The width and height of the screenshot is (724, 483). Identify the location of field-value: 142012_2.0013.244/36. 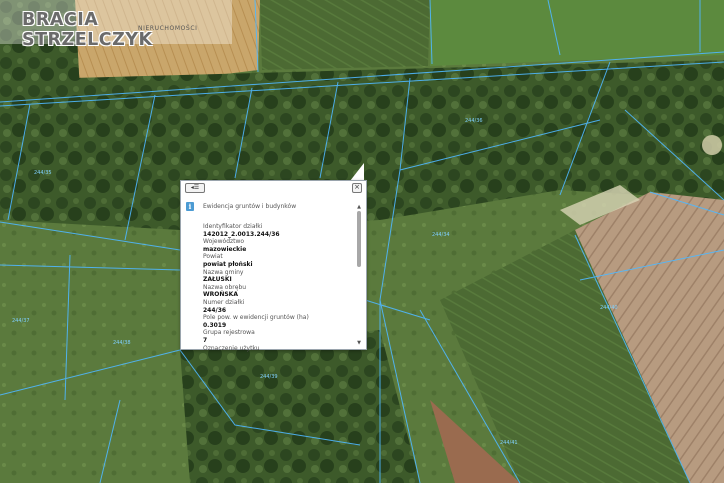
(241, 234).